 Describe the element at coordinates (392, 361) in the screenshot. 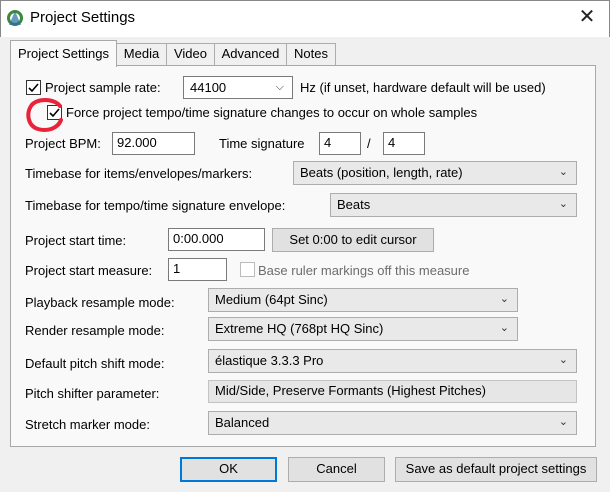

I see `pitch-shift-select: élastique 3.3.3 Pro ⌄` at that location.